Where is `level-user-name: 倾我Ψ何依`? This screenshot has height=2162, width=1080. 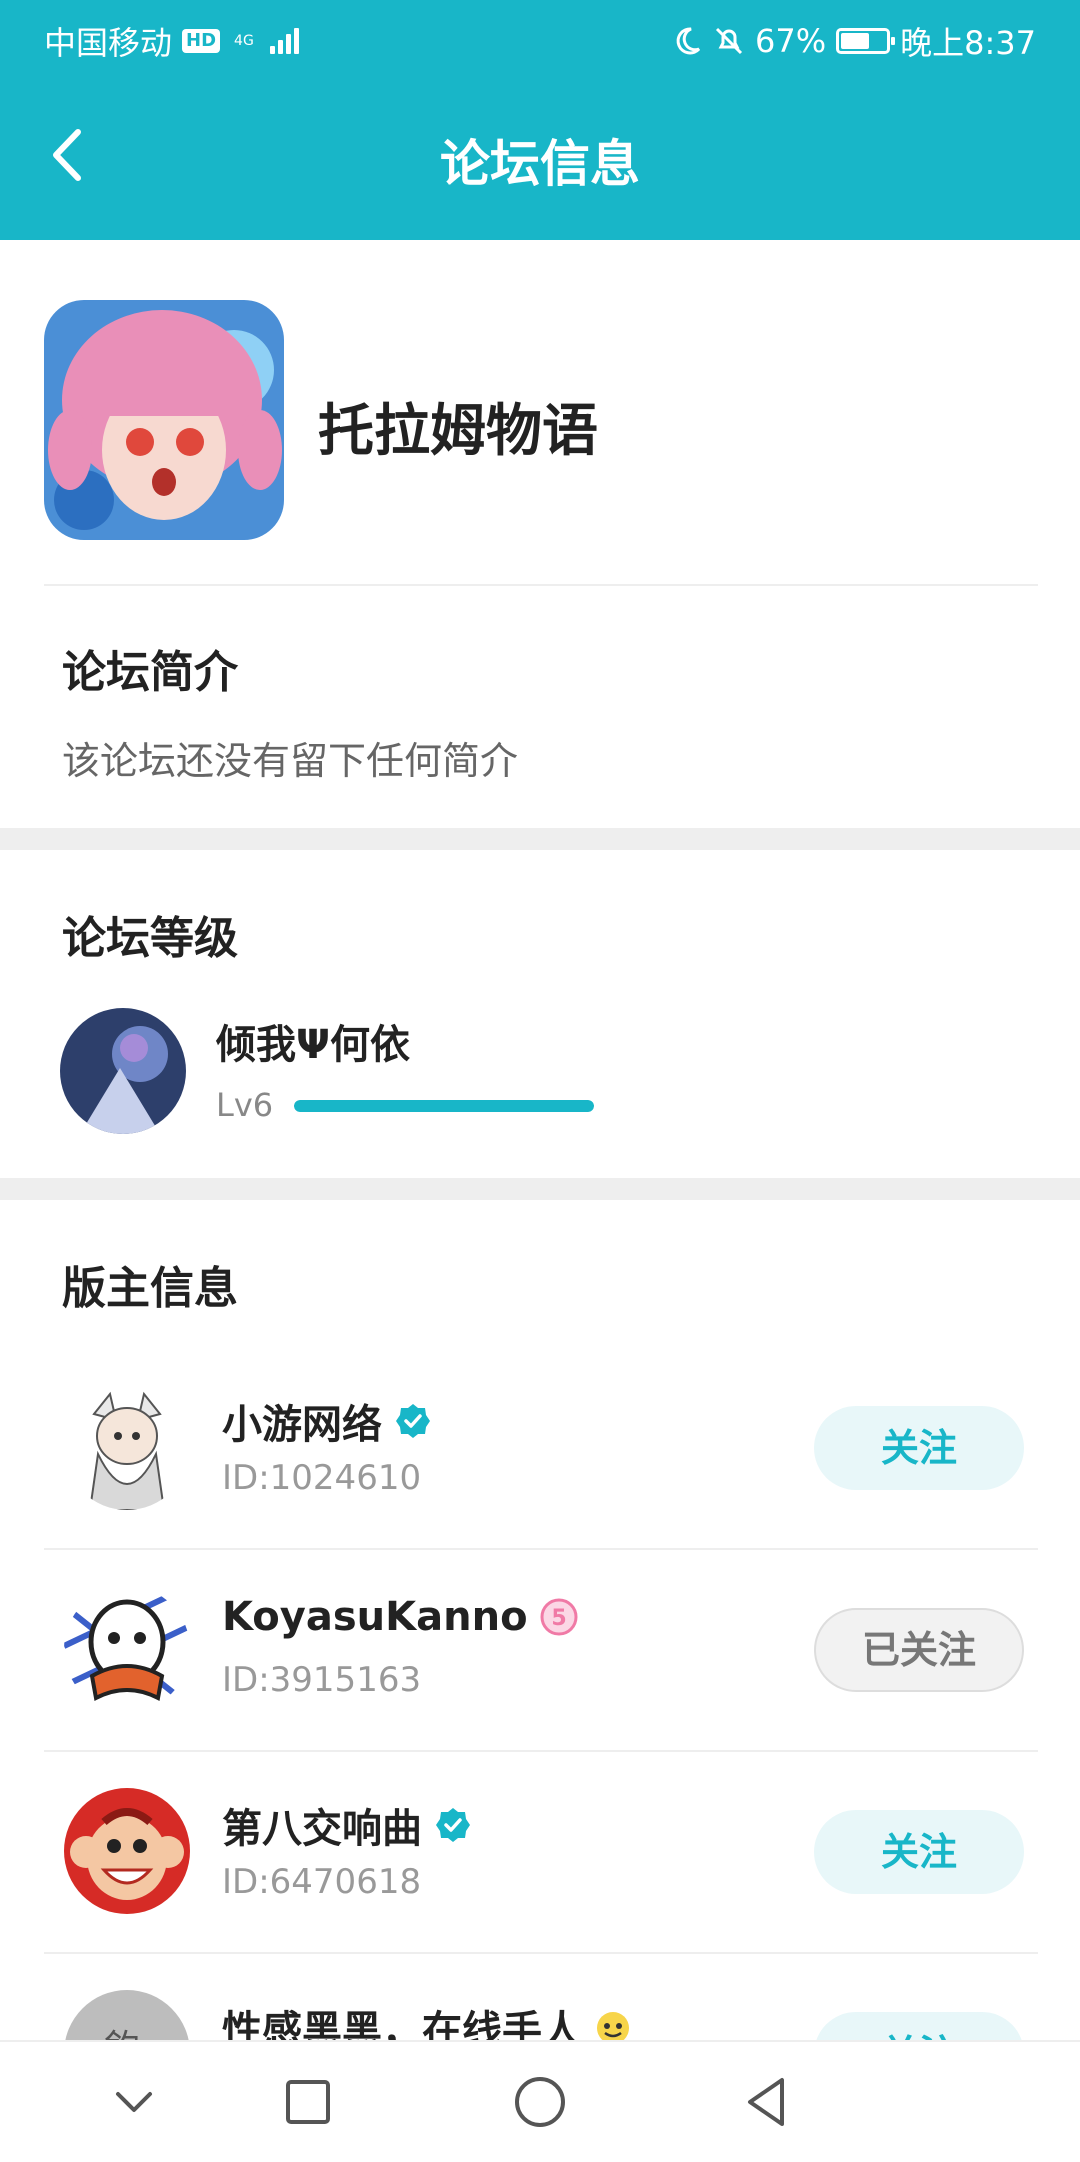 level-user-name: 倾我Ψ何依 is located at coordinates (313, 1045).